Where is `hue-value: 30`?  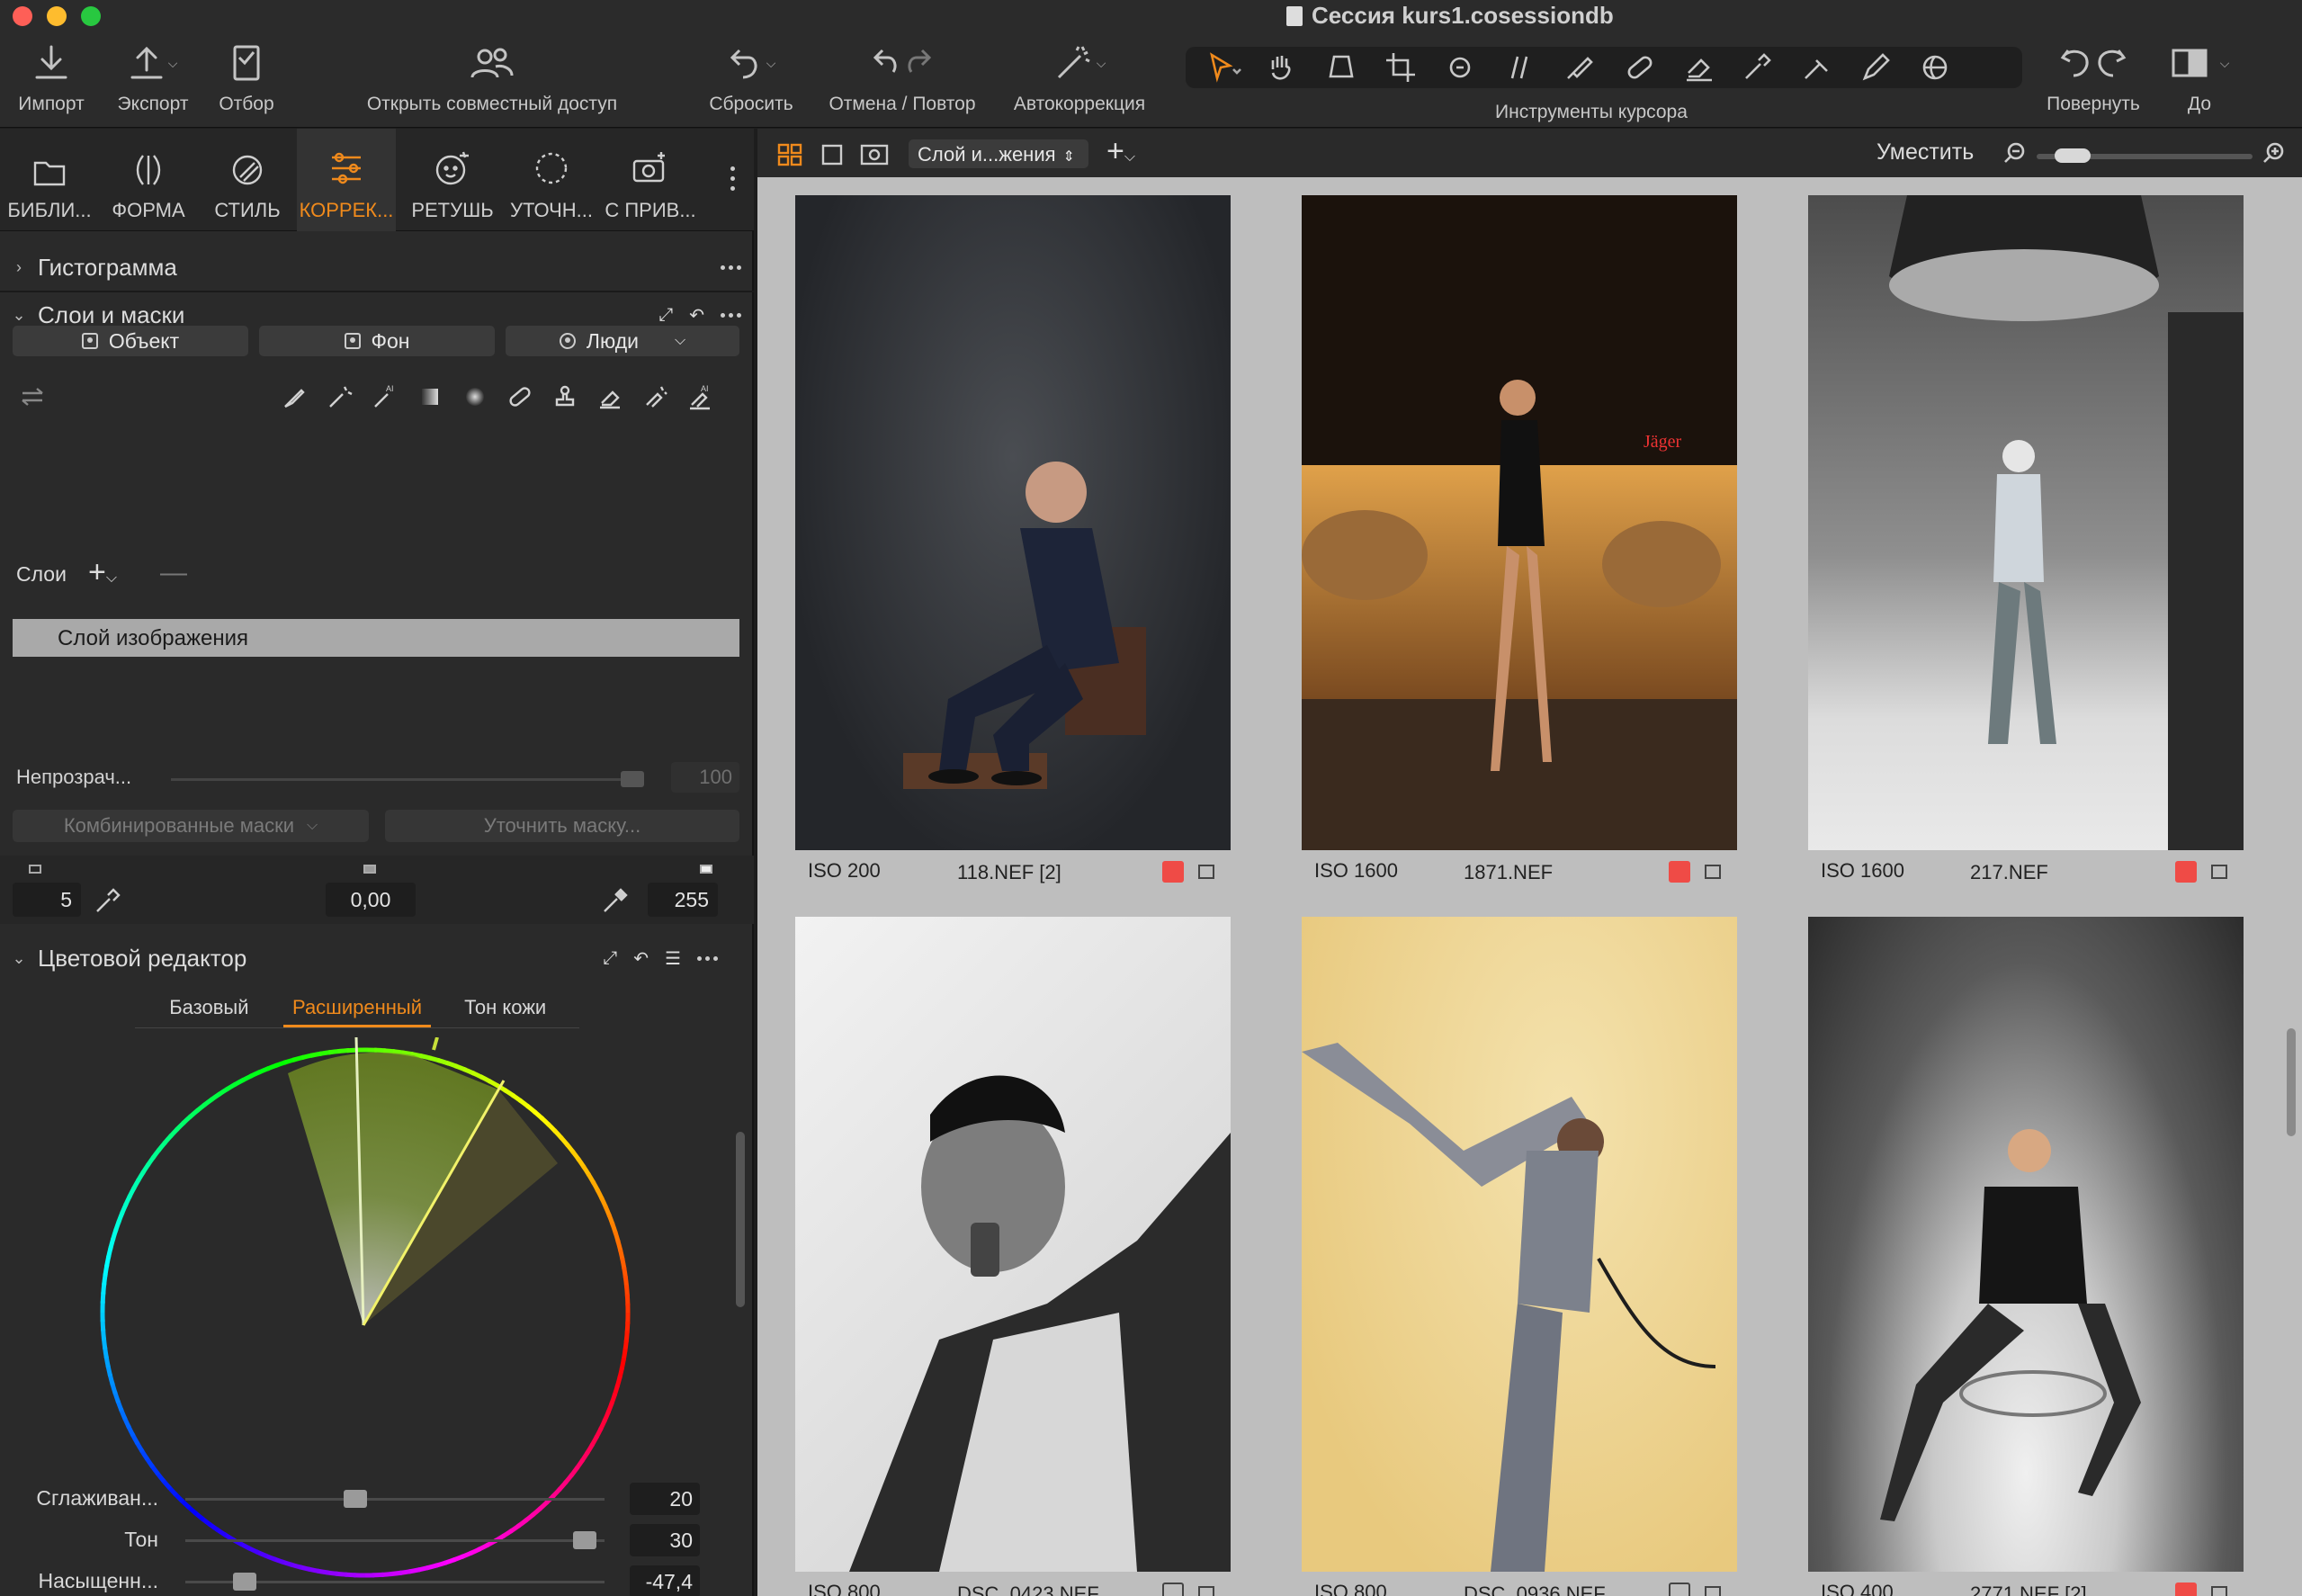 hue-value: 30 is located at coordinates (665, 1540).